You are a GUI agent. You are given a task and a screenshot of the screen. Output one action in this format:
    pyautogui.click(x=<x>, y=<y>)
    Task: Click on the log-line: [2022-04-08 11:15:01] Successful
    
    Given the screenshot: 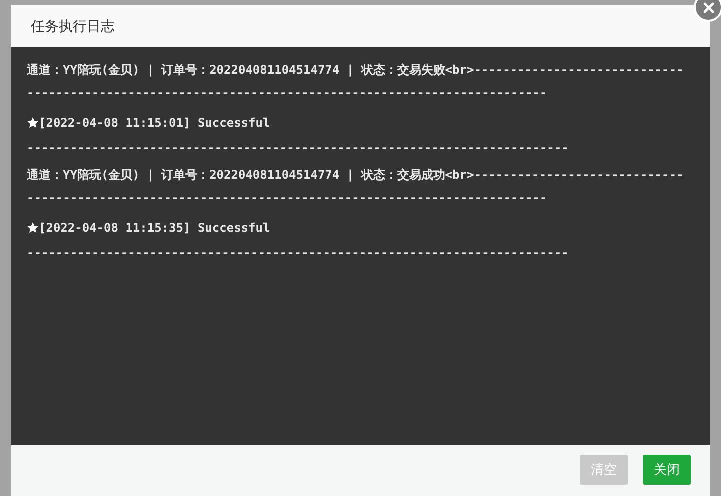 What is the action you would take?
    pyautogui.click(x=154, y=123)
    